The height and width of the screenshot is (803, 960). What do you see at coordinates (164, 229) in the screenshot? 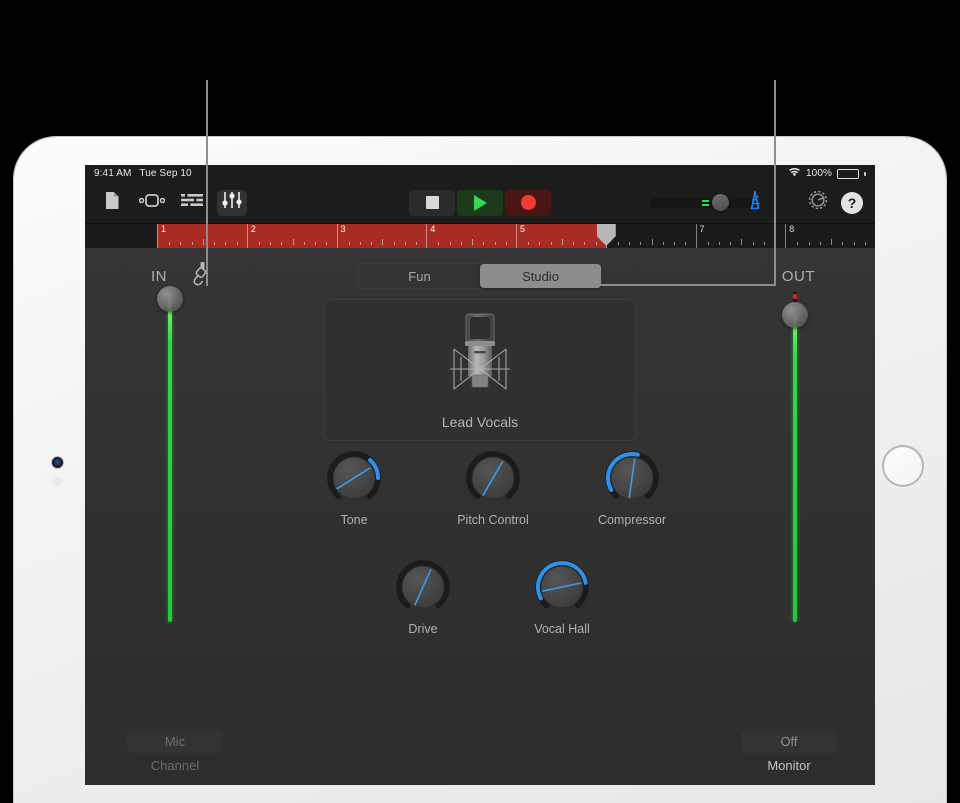
I see `ruler-bar-number: 1` at bounding box center [164, 229].